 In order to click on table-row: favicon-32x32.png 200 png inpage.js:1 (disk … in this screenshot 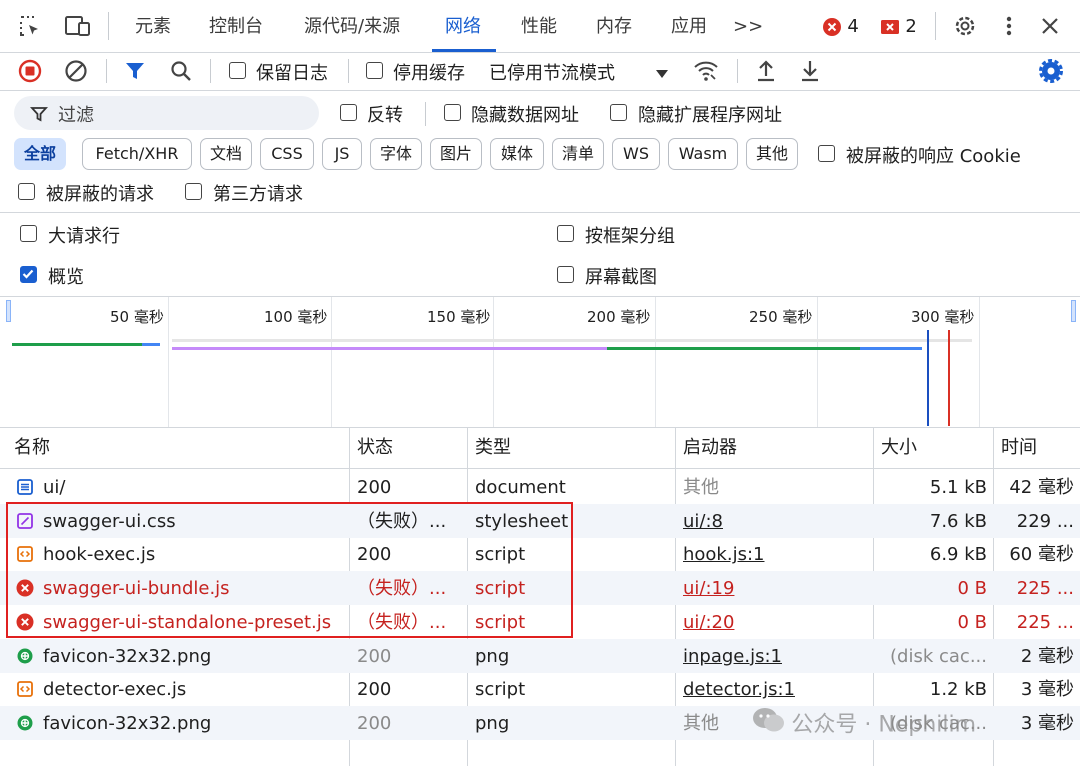, I will do `click(540, 655)`.